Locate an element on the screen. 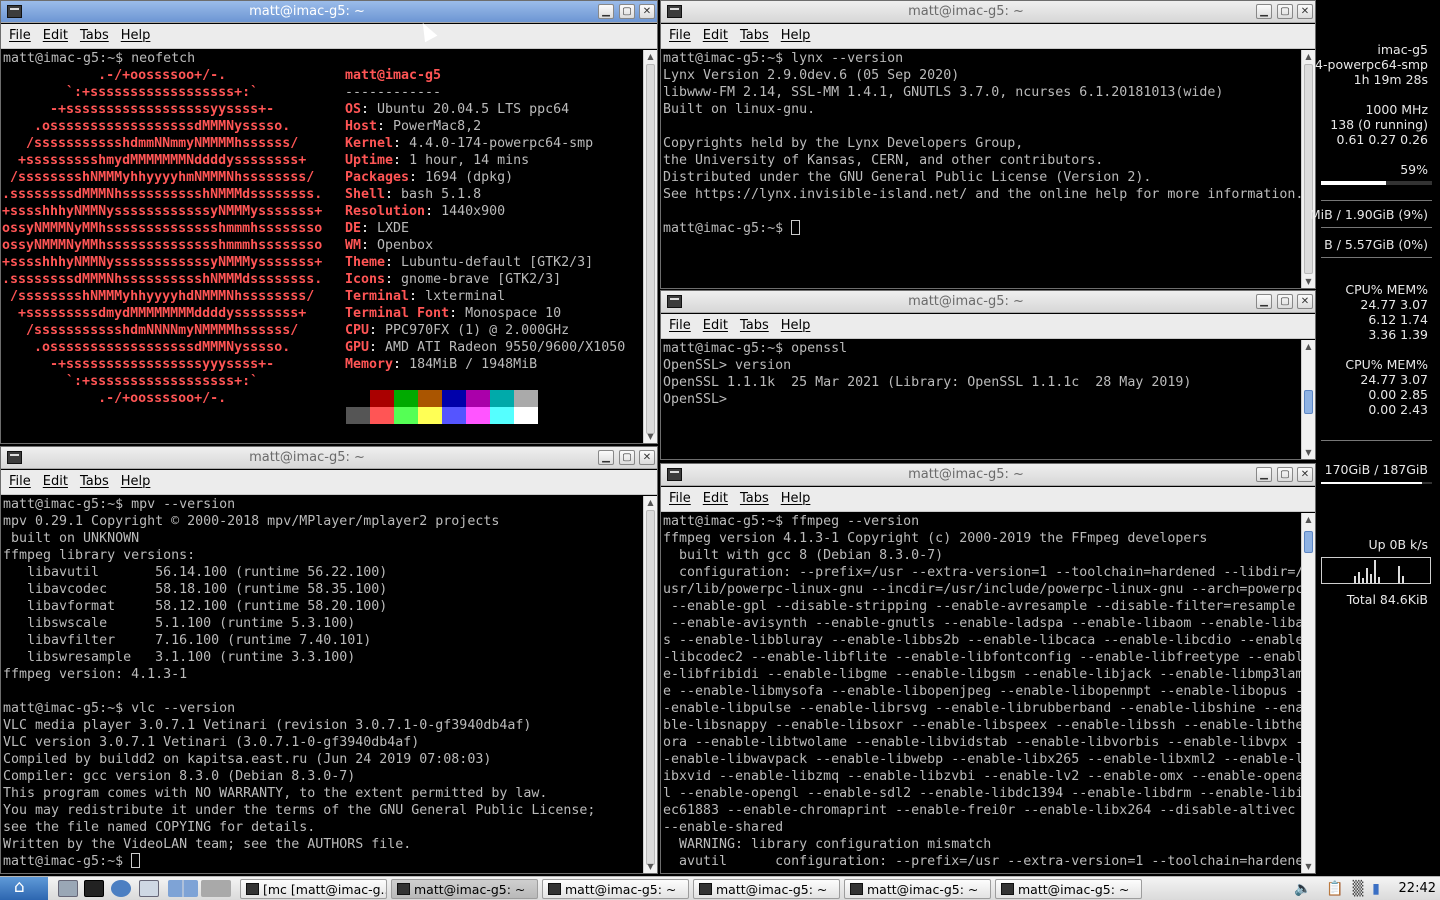 This screenshot has height=900, width=1440. clipboard-icon: 📋 is located at coordinates (1334, 889).